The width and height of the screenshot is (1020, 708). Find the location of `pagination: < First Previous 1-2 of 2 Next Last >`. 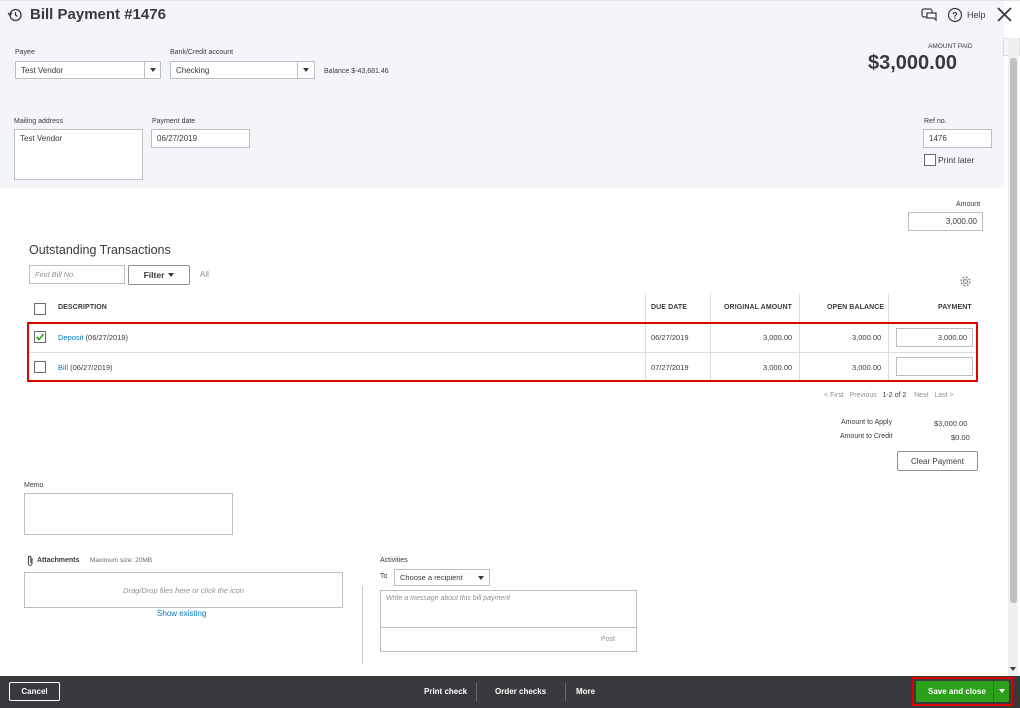

pagination: < First Previous 1-2 of 2 Next Last > is located at coordinates (889, 395).